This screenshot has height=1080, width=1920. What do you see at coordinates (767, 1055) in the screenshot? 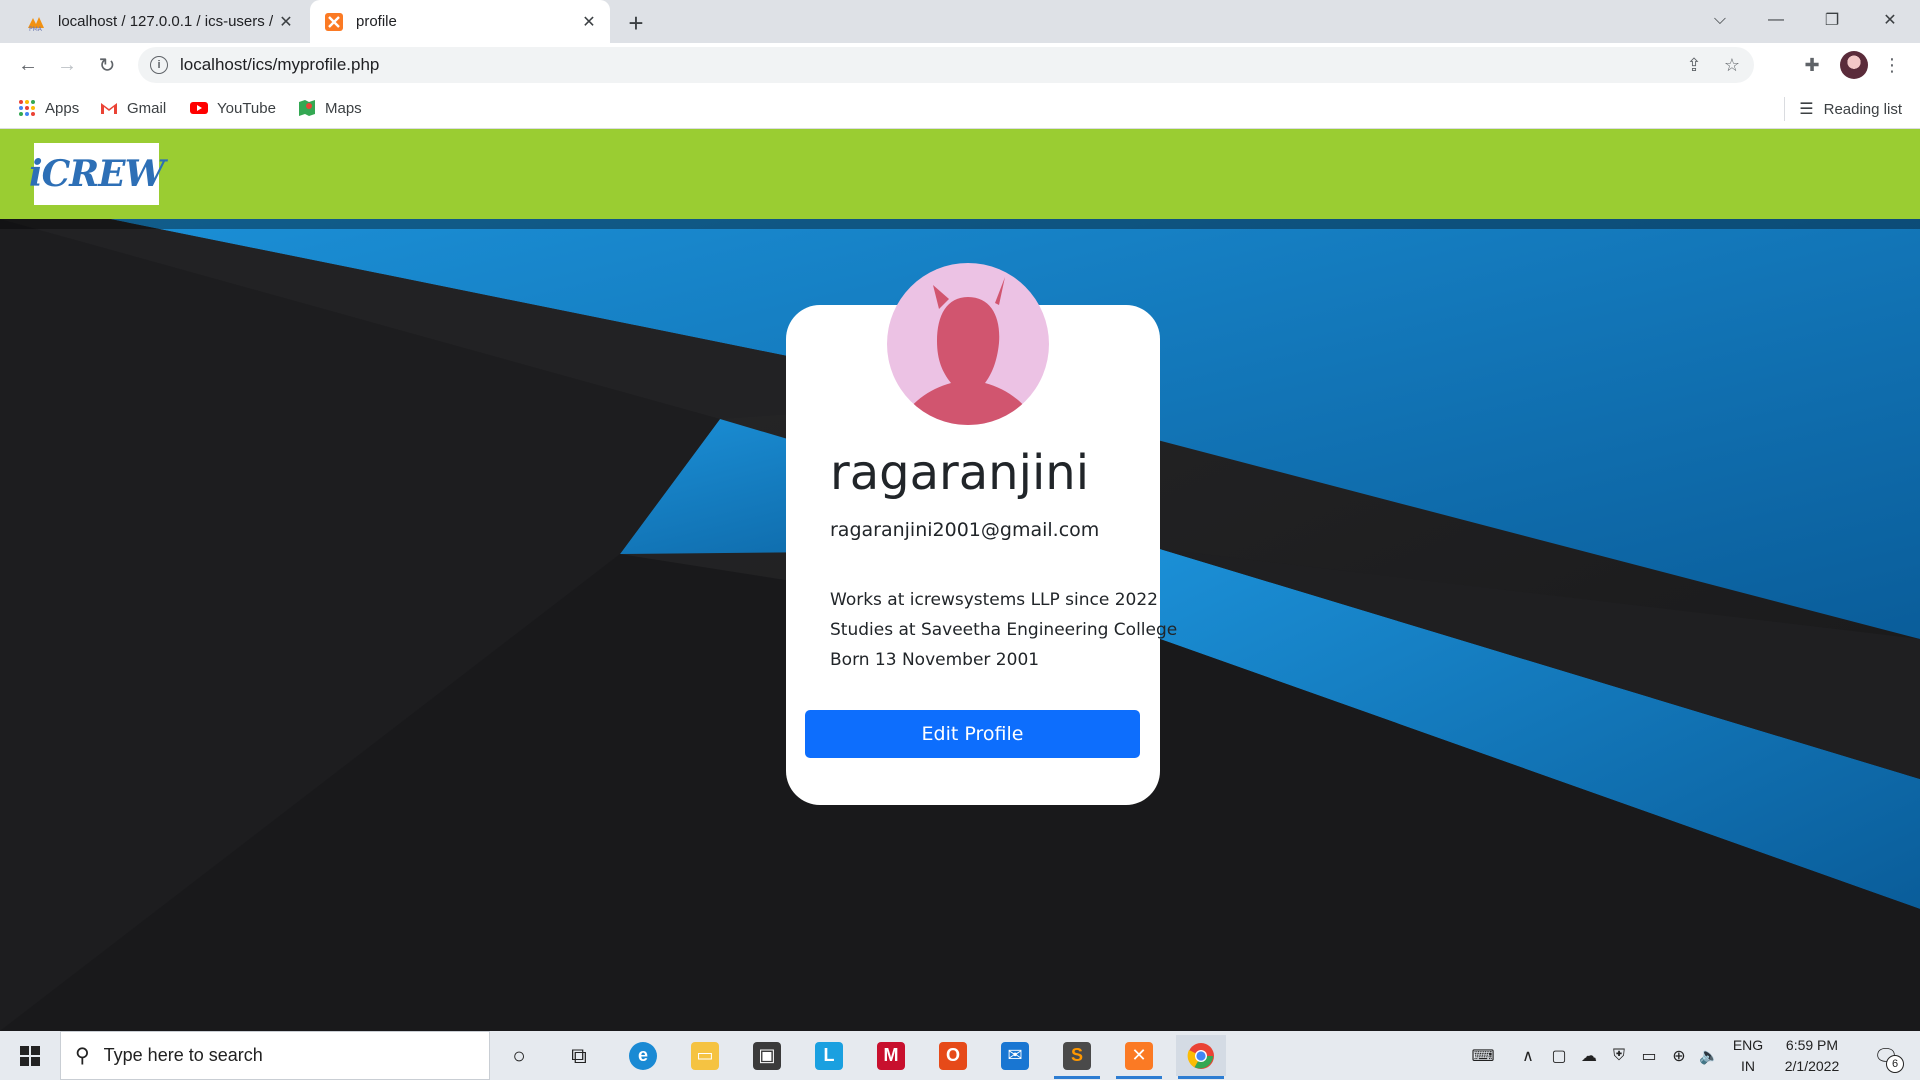
I see `store-icon: ▣` at bounding box center [767, 1055].